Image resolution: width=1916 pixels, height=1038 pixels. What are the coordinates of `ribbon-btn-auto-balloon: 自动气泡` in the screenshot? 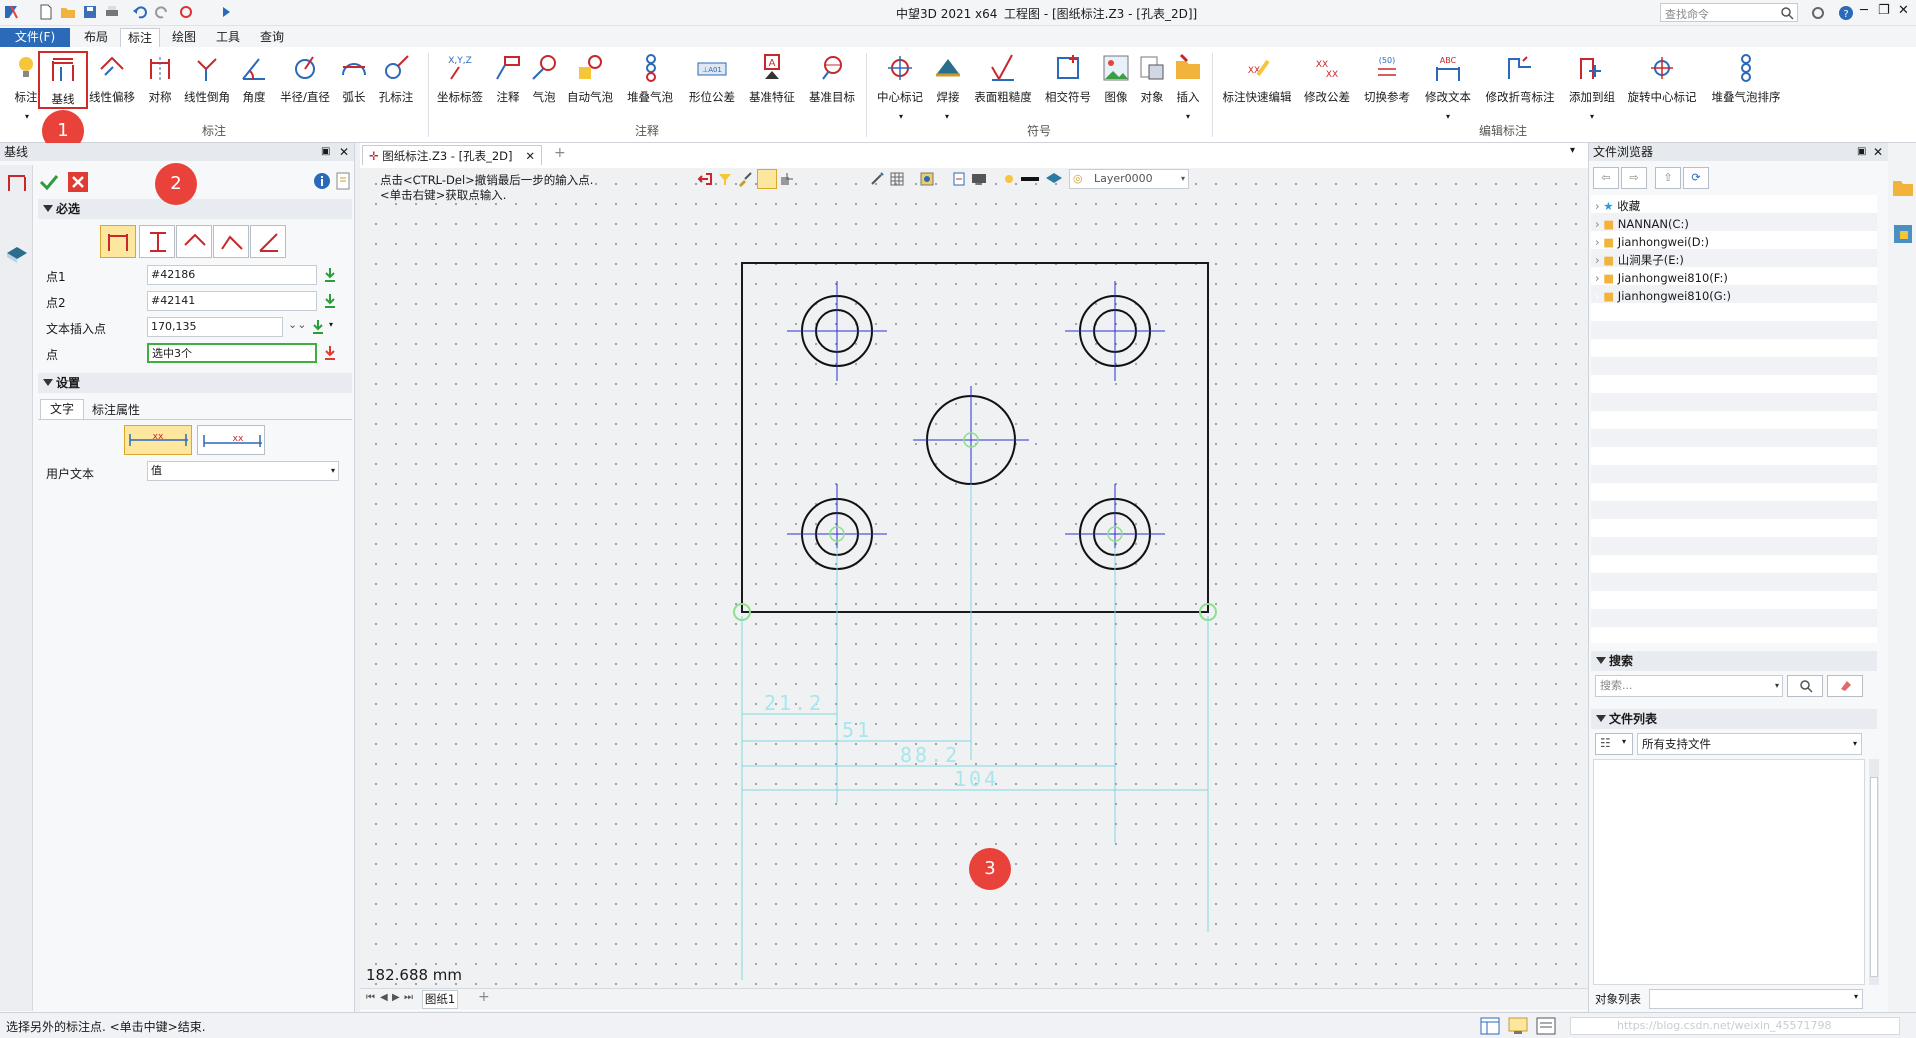 It's located at (590, 81).